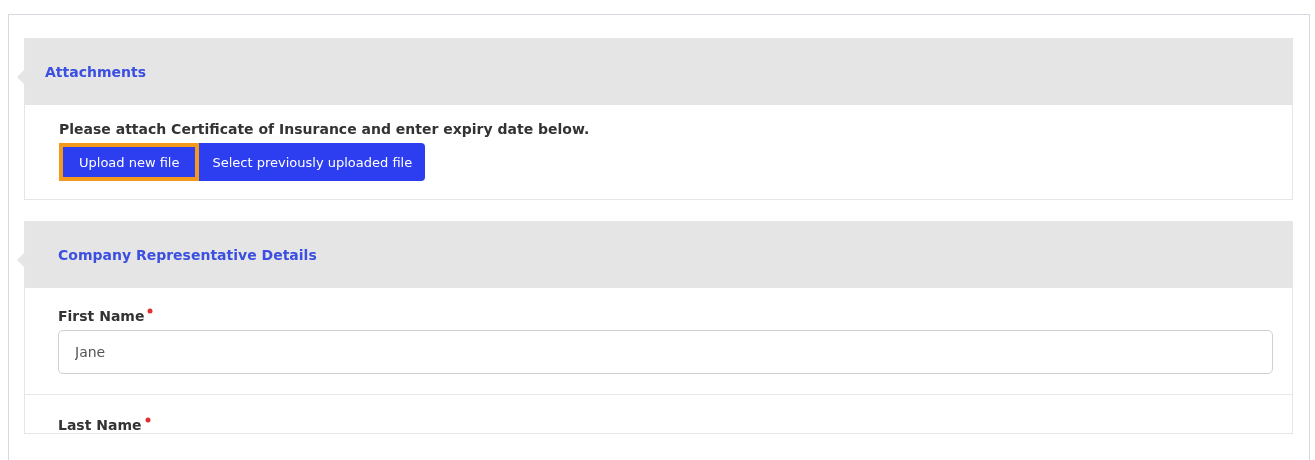 The height and width of the screenshot is (460, 1315). What do you see at coordinates (187, 255) in the screenshot?
I see `section-title: Company Representative Details` at bounding box center [187, 255].